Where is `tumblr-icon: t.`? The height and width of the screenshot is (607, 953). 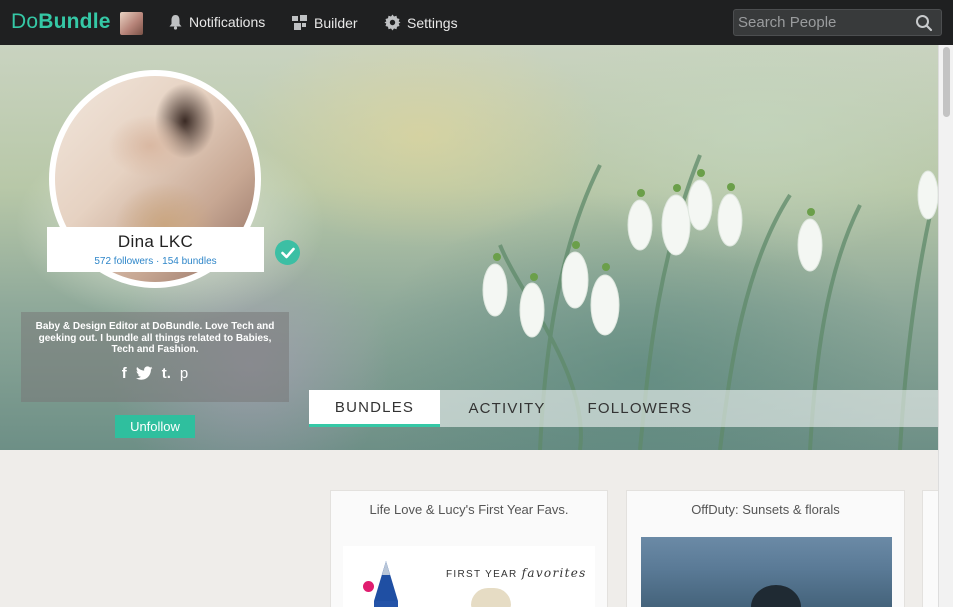 tumblr-icon: t. is located at coordinates (166, 375).